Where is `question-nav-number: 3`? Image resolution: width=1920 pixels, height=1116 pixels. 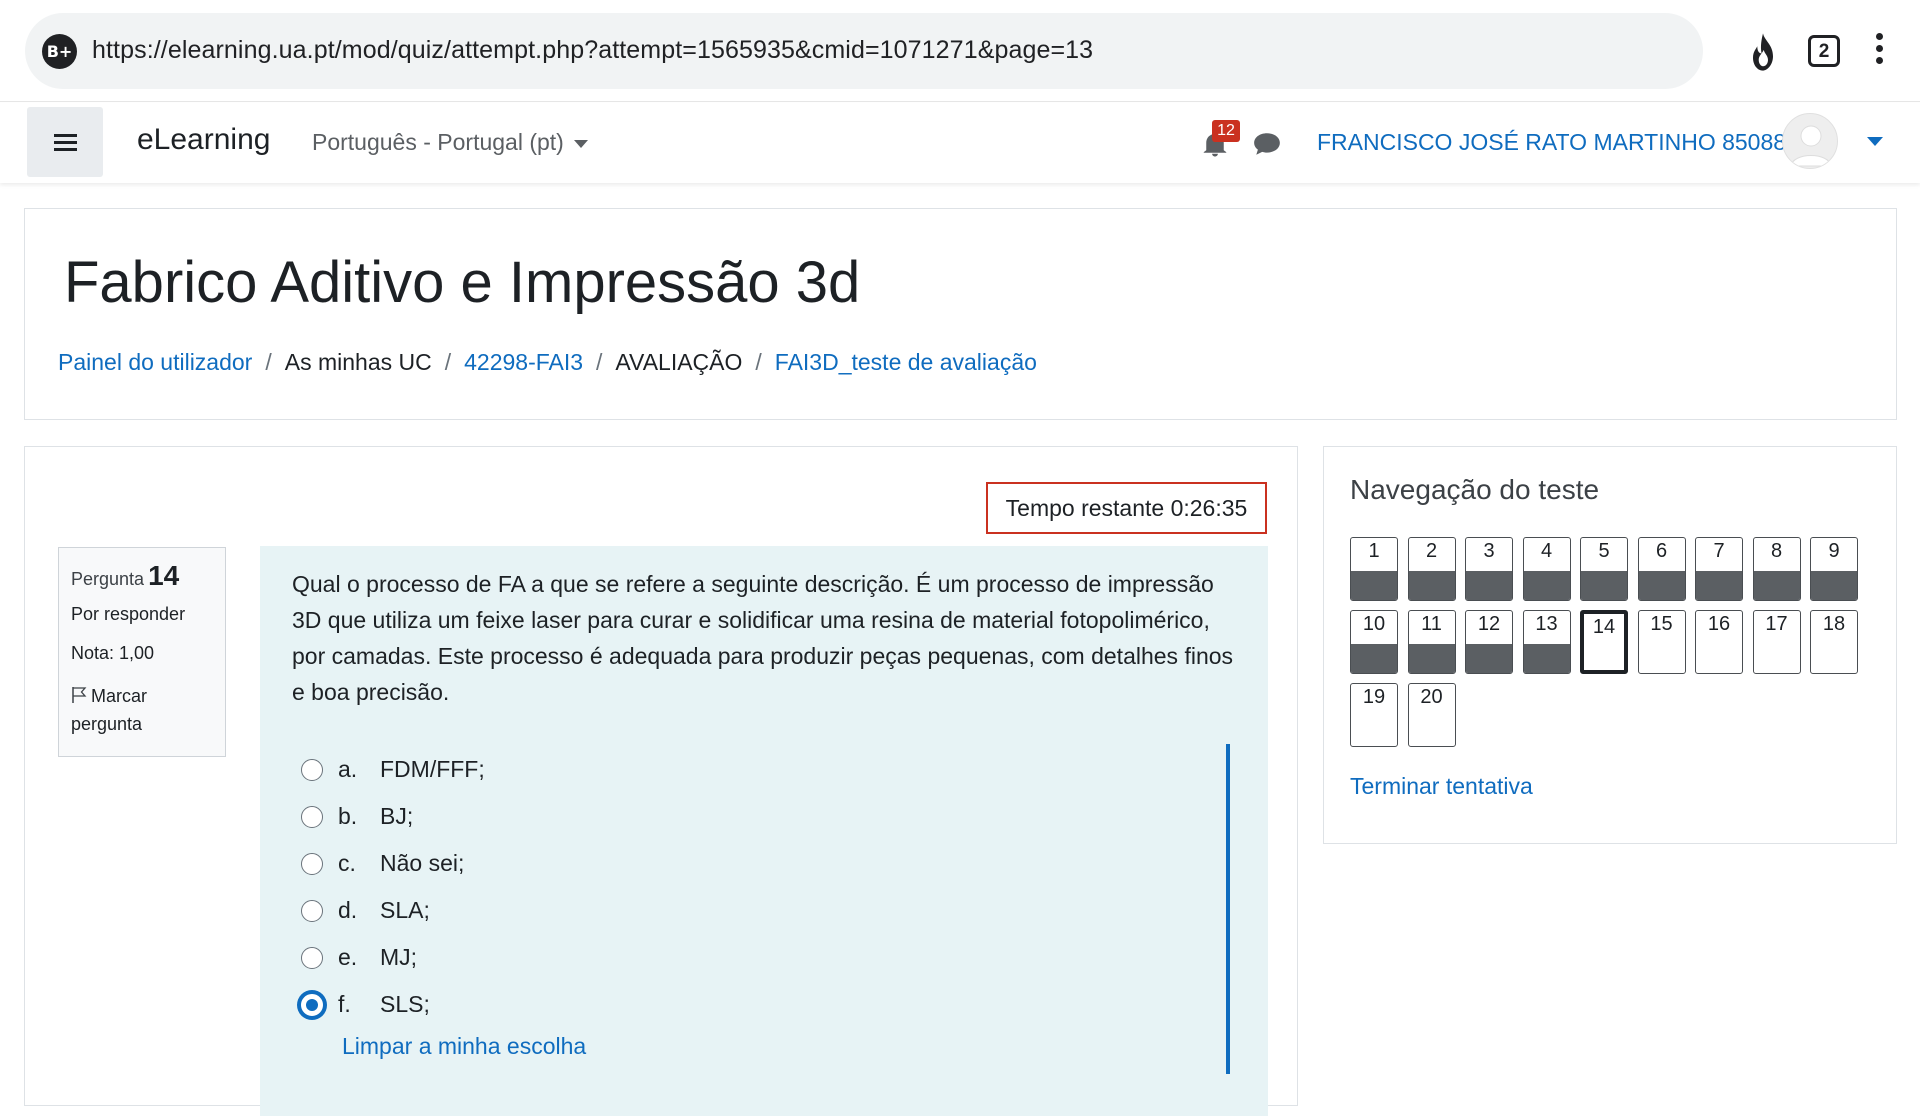
question-nav-number: 3 is located at coordinates (1489, 551).